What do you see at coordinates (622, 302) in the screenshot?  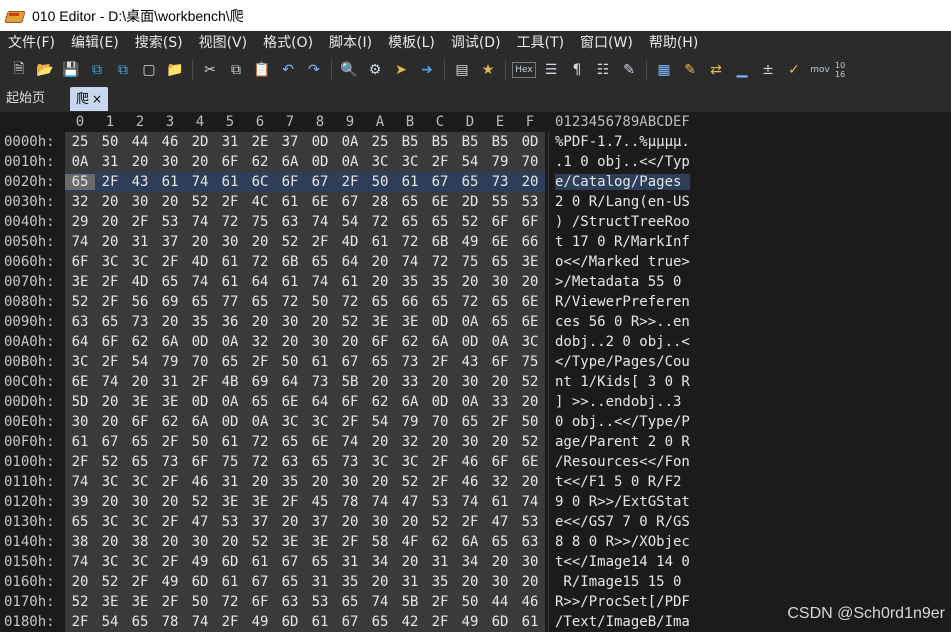 I see `ascii-text: R/ViewerPreferen` at bounding box center [622, 302].